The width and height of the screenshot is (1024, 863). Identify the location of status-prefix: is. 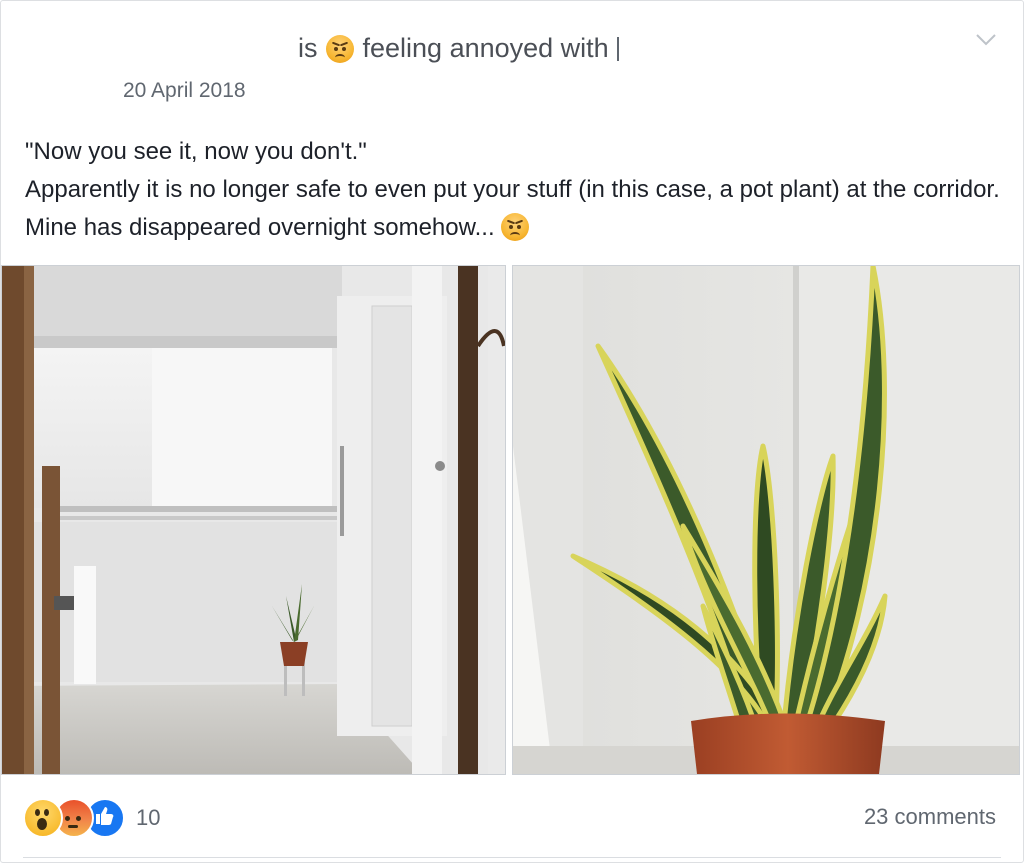
(308, 48).